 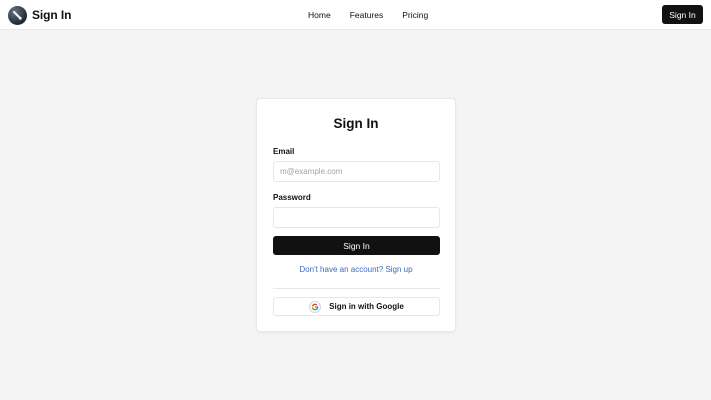 I want to click on password-label: Password, so click(x=292, y=197).